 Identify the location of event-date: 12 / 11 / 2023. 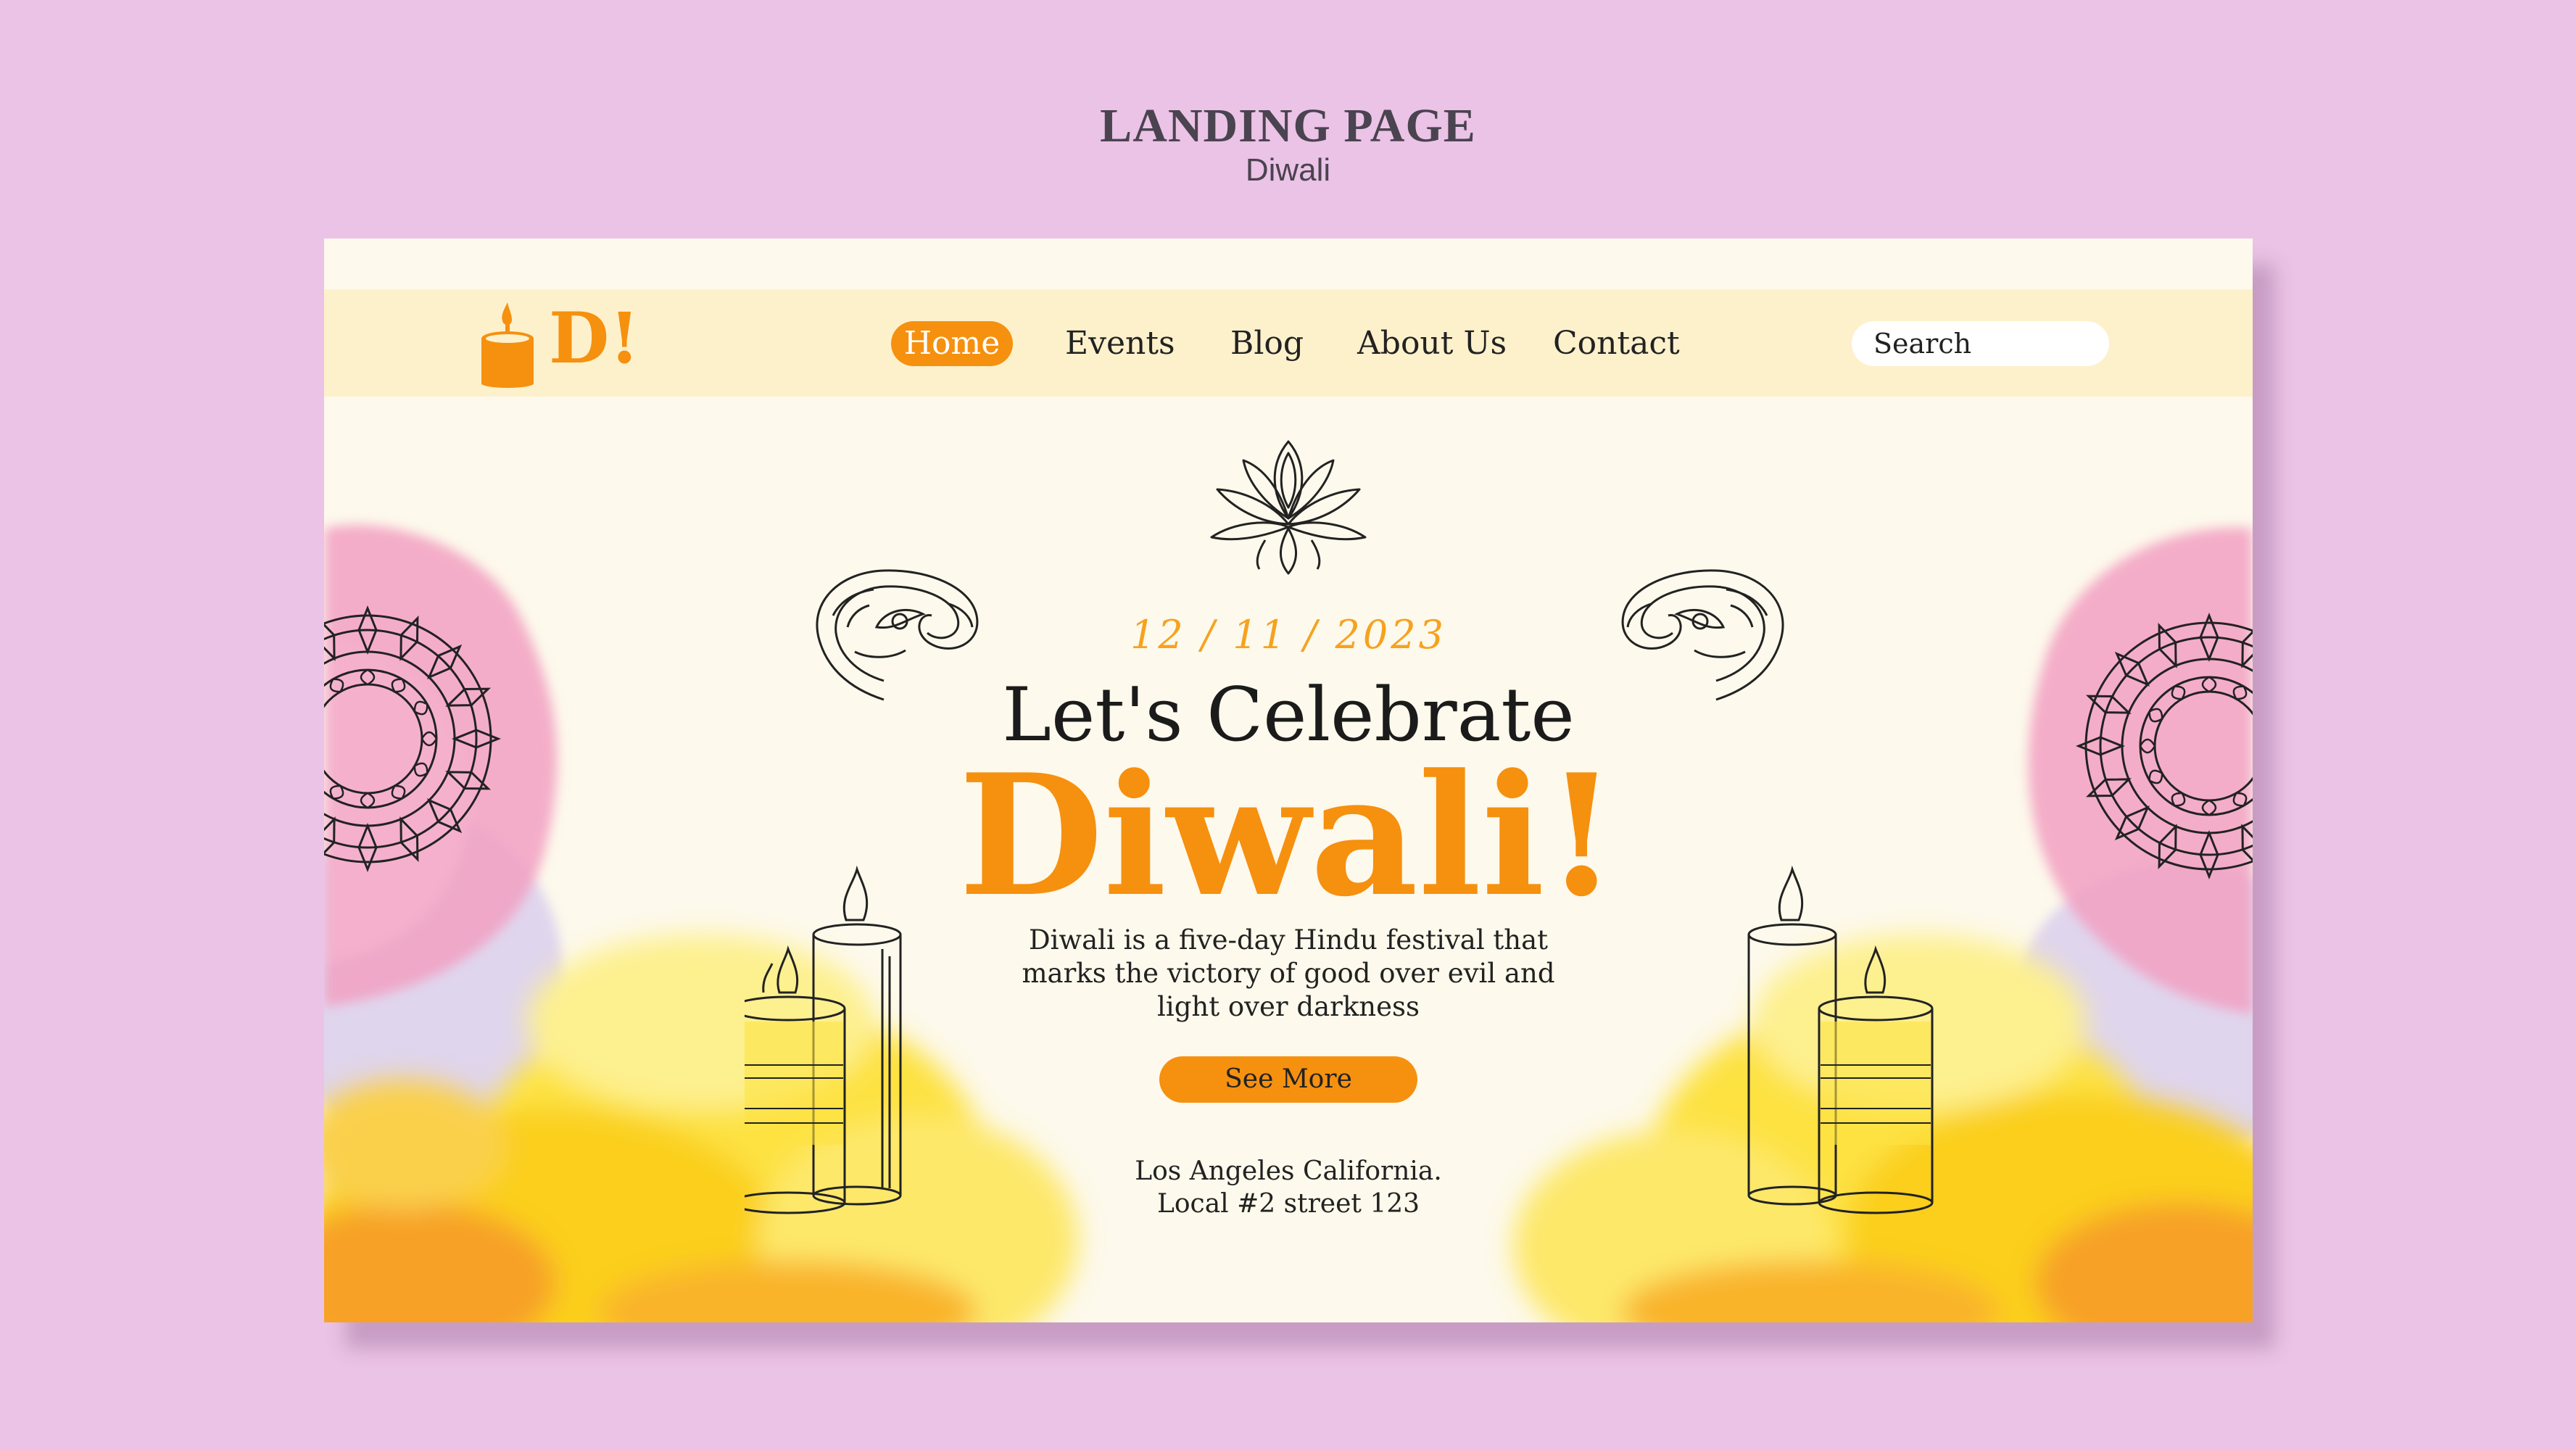
(1288, 635).